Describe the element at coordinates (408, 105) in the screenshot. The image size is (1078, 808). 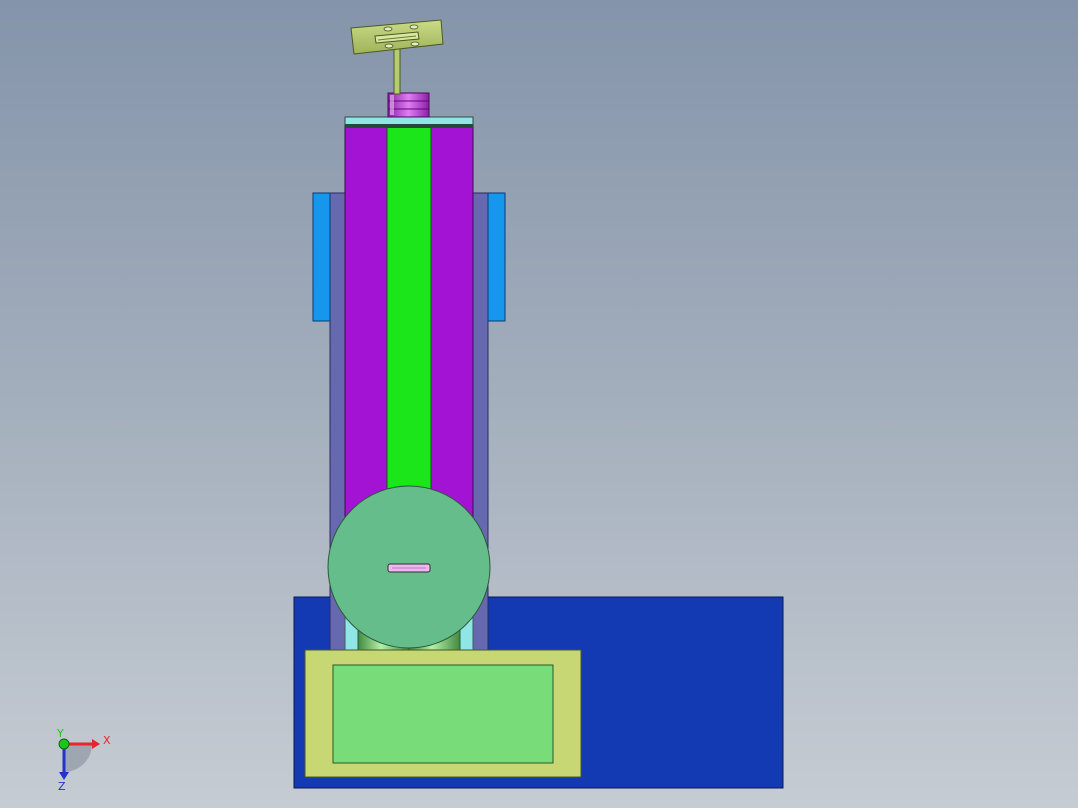
I see `nut-assembly` at that location.